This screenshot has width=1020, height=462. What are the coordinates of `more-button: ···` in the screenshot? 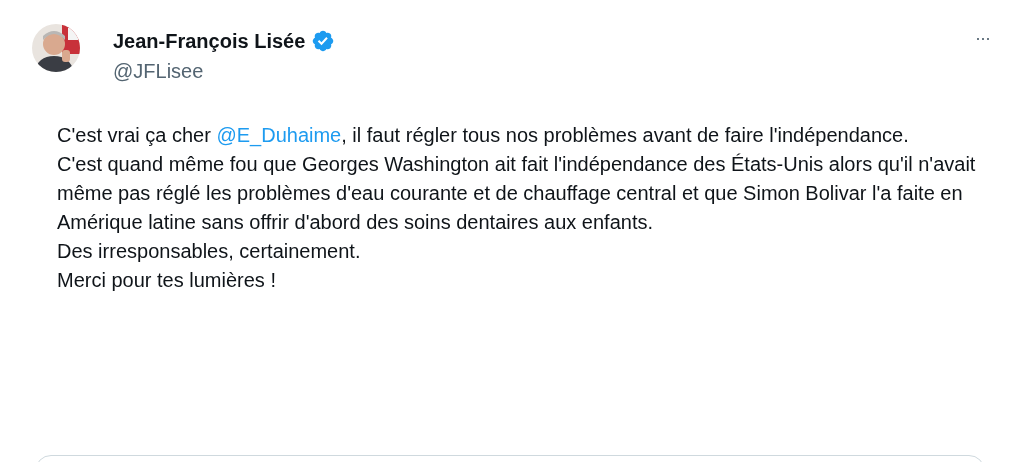 It's located at (982, 38).